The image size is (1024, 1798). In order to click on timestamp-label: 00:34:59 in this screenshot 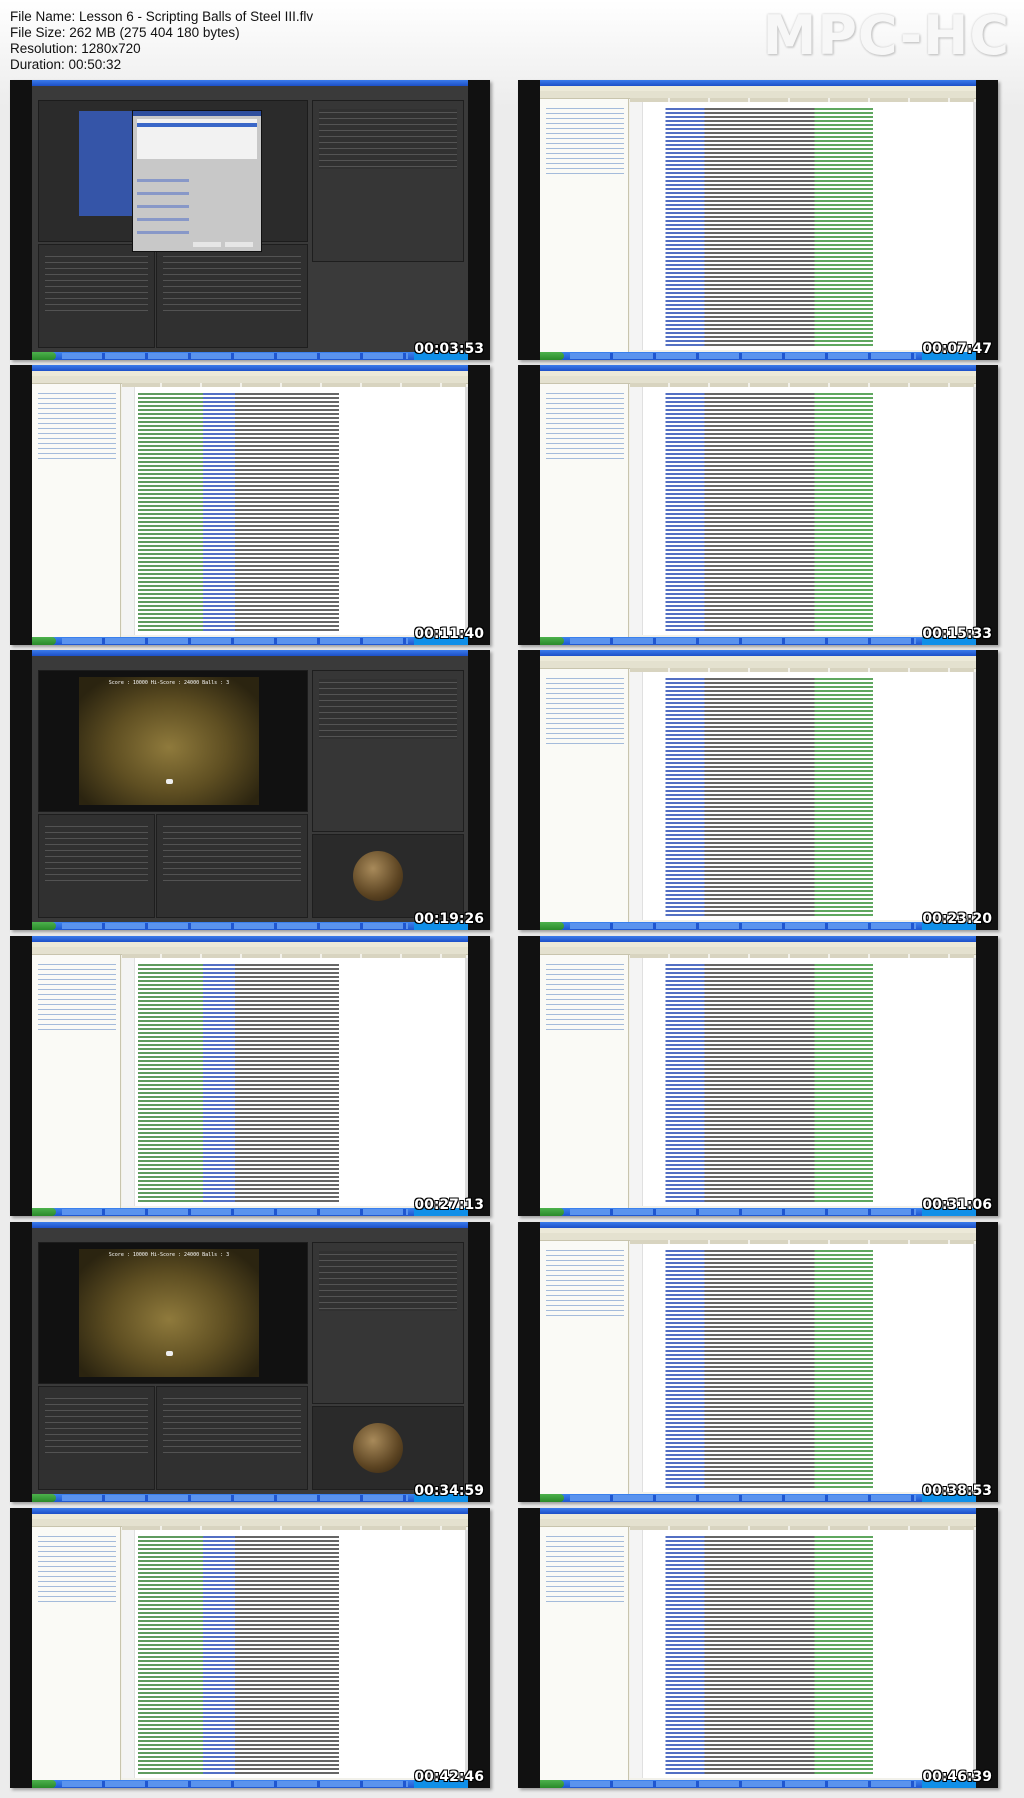, I will do `click(449, 1491)`.